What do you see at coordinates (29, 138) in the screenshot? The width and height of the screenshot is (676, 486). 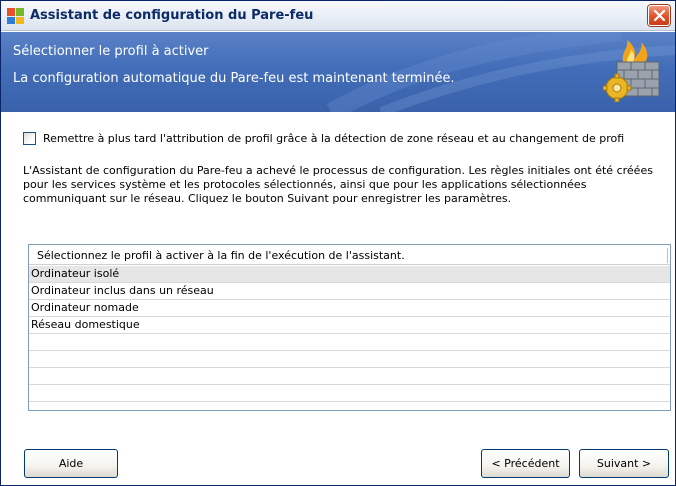 I see `defer-profile-checkbox` at bounding box center [29, 138].